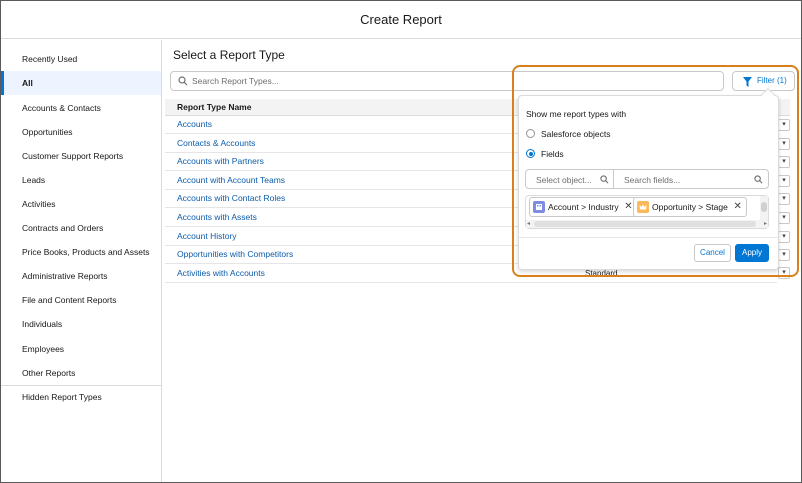  What do you see at coordinates (194, 124) in the screenshot?
I see `report-type-link: Accounts` at bounding box center [194, 124].